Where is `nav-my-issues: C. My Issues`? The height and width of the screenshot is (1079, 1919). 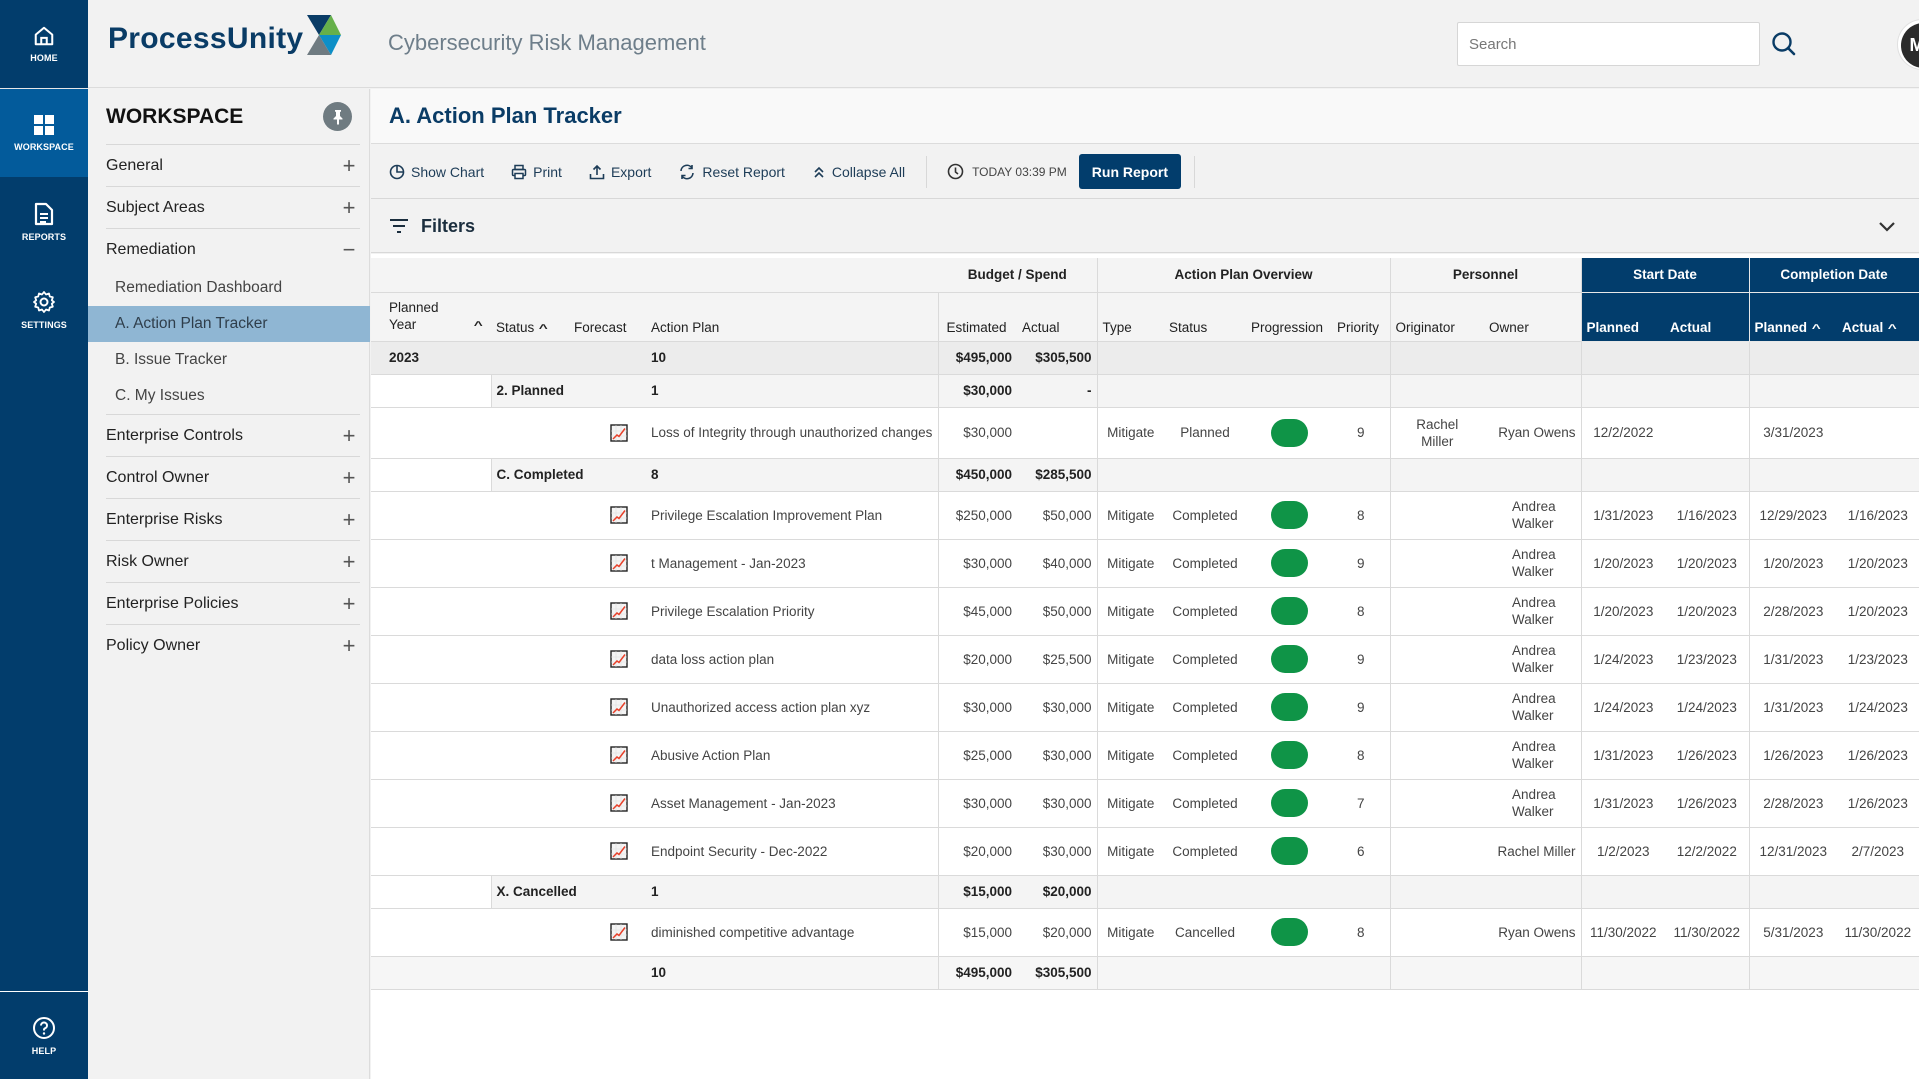 nav-my-issues: C. My Issues is located at coordinates (229, 396).